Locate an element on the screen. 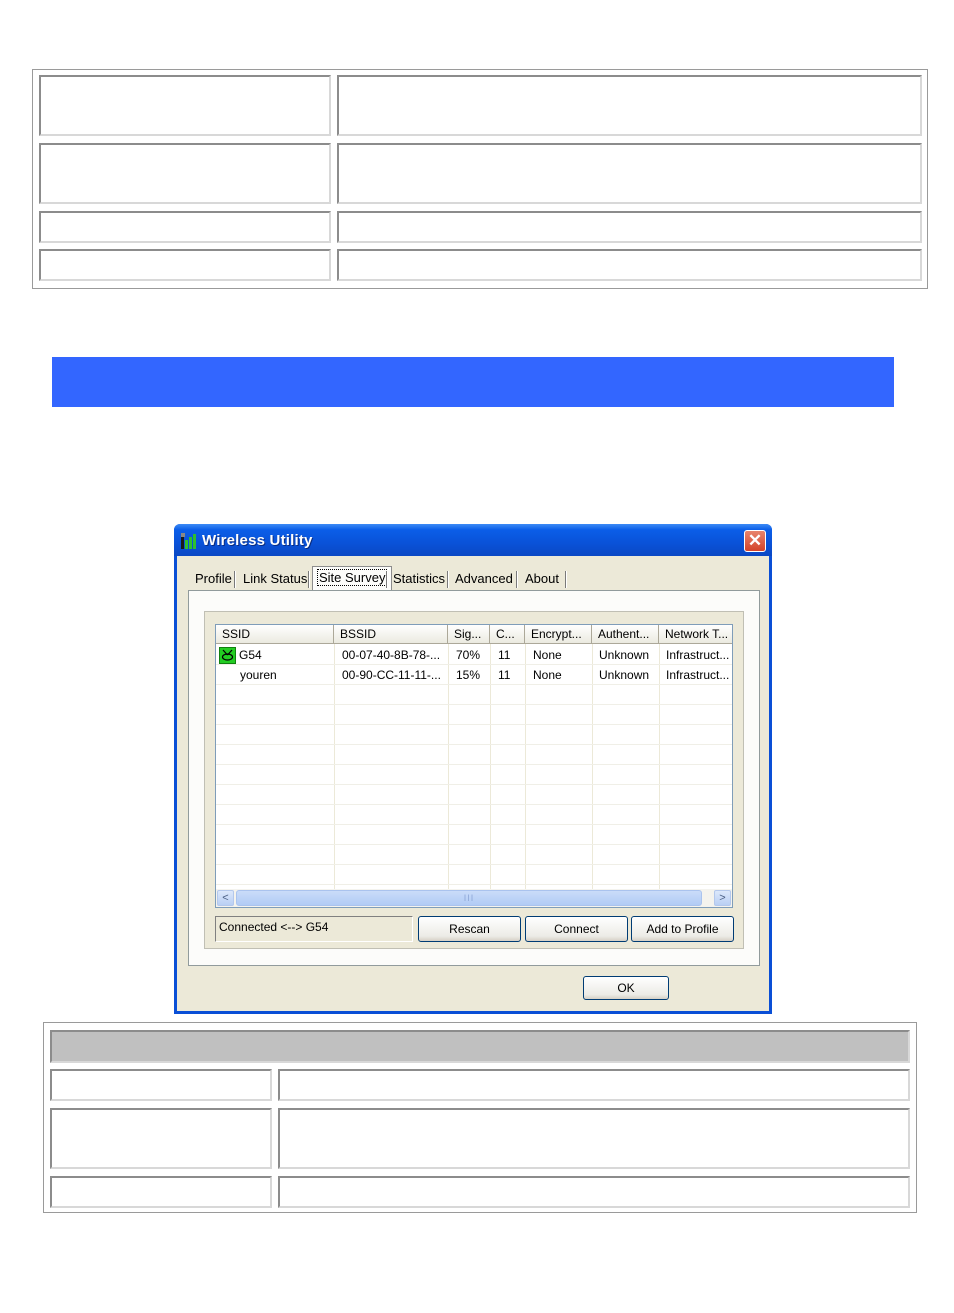  tab-profile: Profile is located at coordinates (213, 579).